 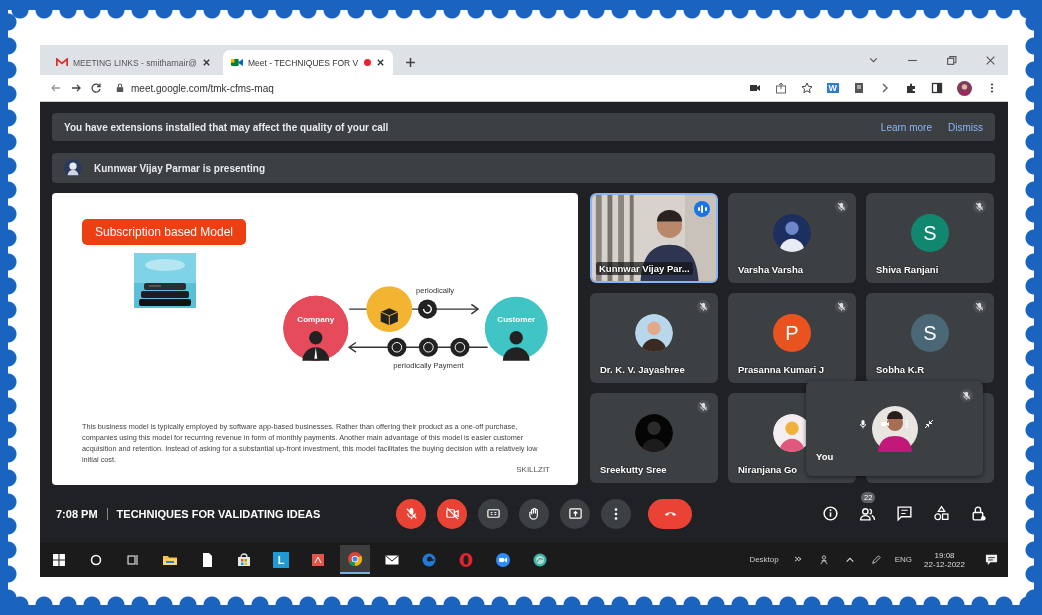 I want to click on meeting-time: 7:08 PM, so click(x=77, y=513).